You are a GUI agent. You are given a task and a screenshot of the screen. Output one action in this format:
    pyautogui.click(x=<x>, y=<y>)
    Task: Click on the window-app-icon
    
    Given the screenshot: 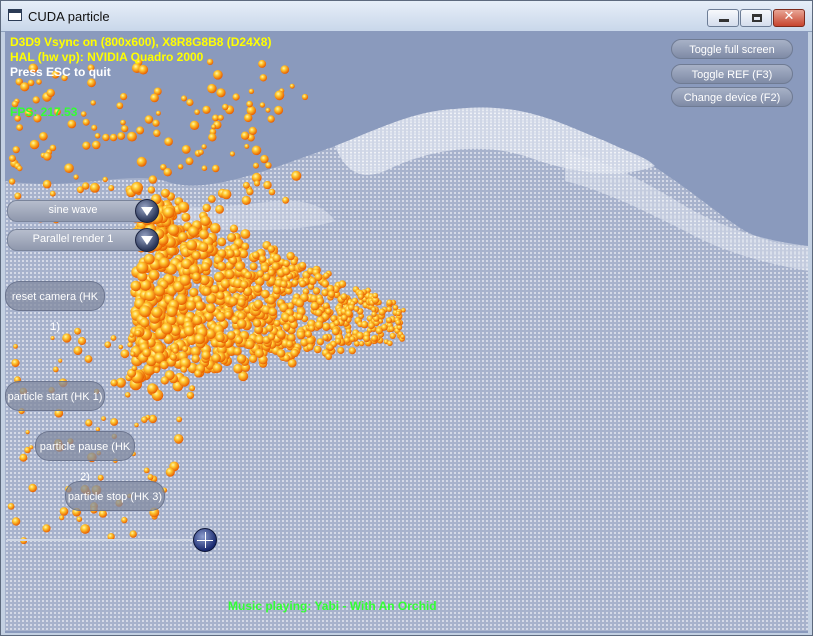 What is the action you would take?
    pyautogui.click(x=15, y=15)
    